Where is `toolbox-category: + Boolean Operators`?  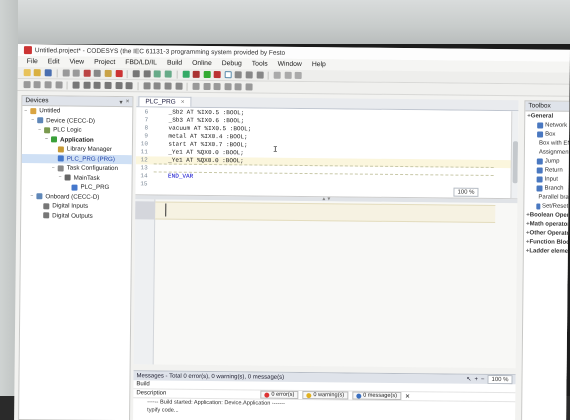
toolbox-category: + Boolean Operators is located at coordinates (547, 214).